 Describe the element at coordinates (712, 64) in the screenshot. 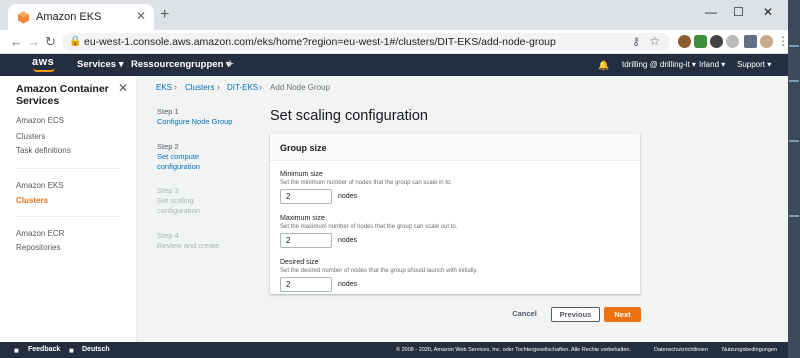

I see `region-menu: Irland ▾` at that location.